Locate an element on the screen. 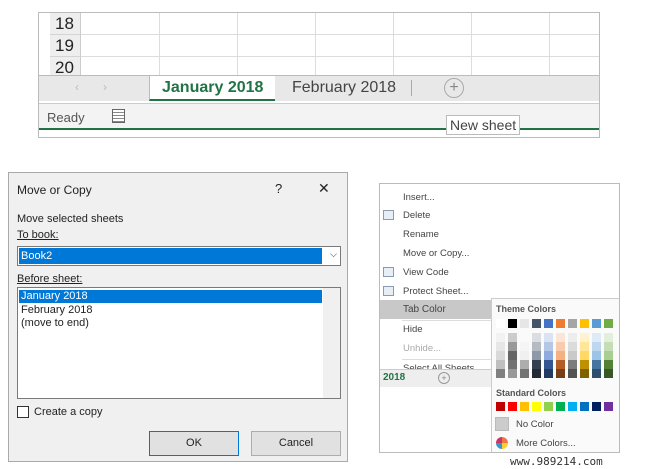  sheet-tab: 2018 is located at coordinates (394, 377).